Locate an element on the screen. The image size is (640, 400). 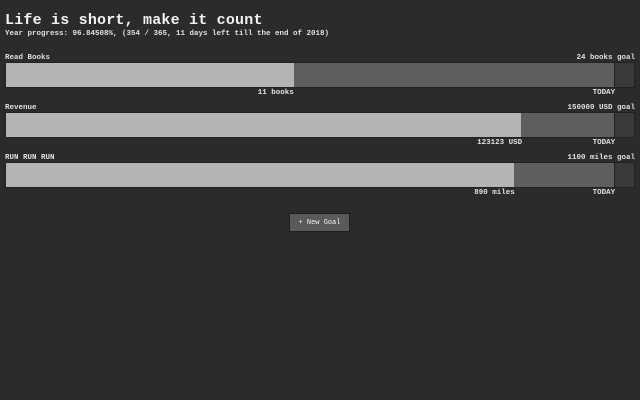
goal-target: 150000 USD goal is located at coordinates (601, 108).